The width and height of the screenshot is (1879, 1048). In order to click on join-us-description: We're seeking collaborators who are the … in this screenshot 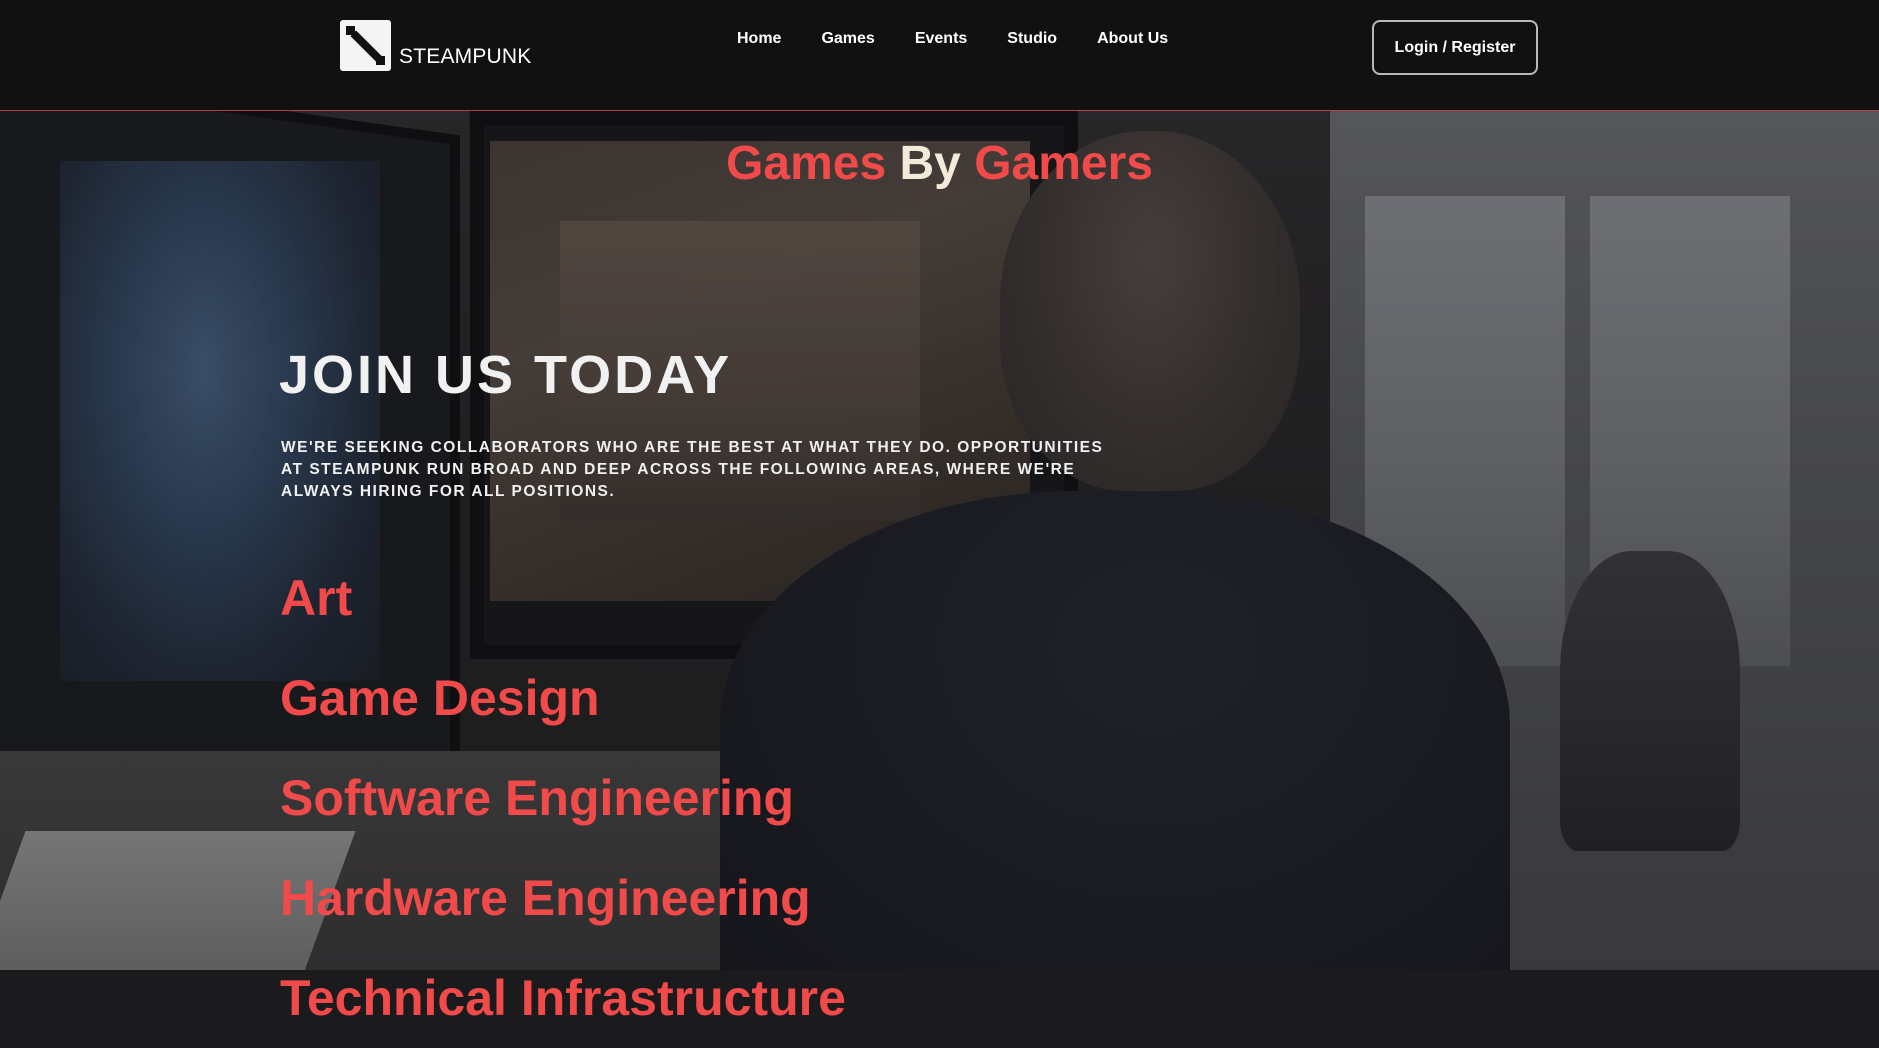, I will do `click(692, 469)`.